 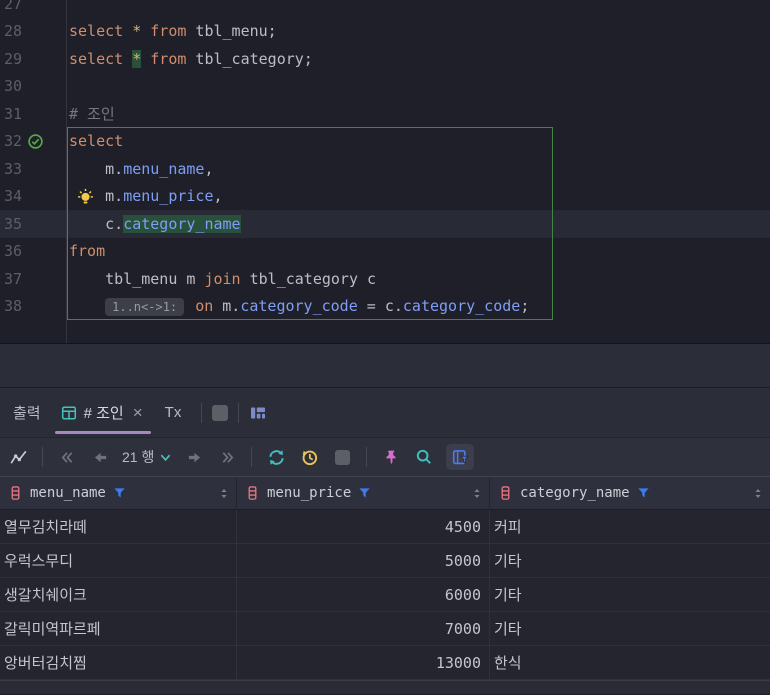 What do you see at coordinates (385, 142) in the screenshot?
I see `code-line: 32 select` at bounding box center [385, 142].